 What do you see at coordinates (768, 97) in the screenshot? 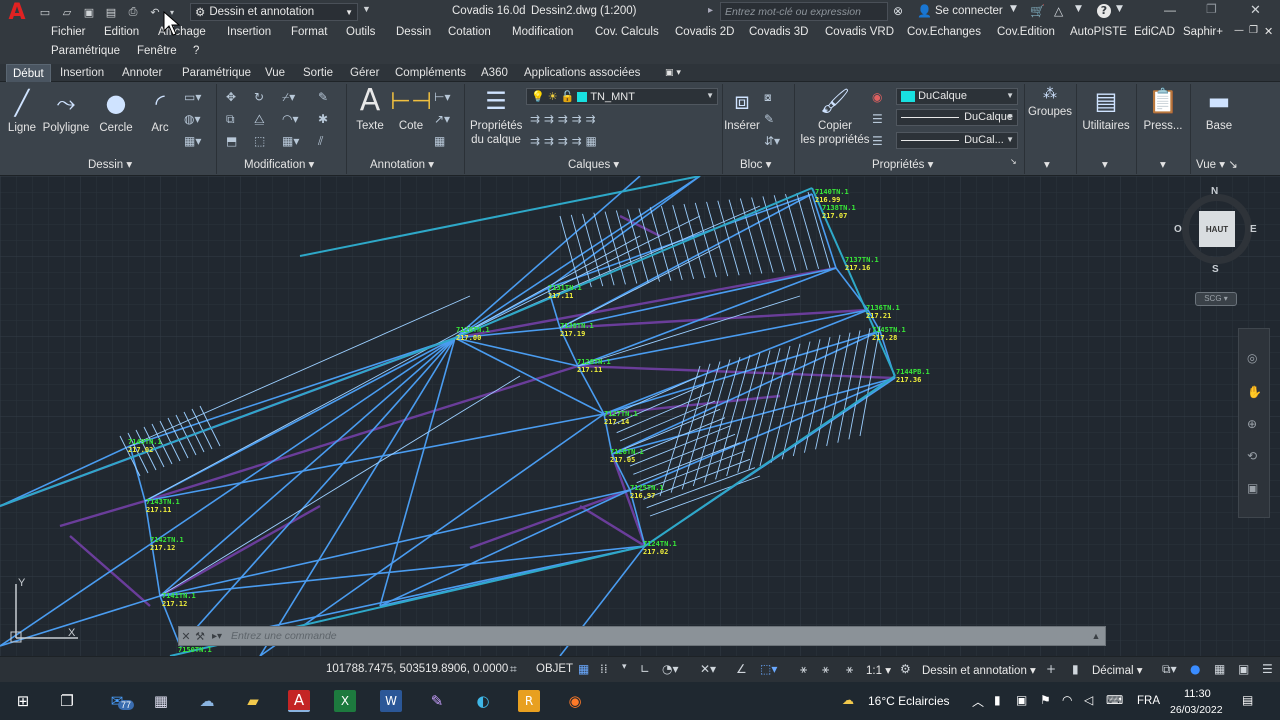
I see `create-block-icon: ⧇` at bounding box center [768, 97].